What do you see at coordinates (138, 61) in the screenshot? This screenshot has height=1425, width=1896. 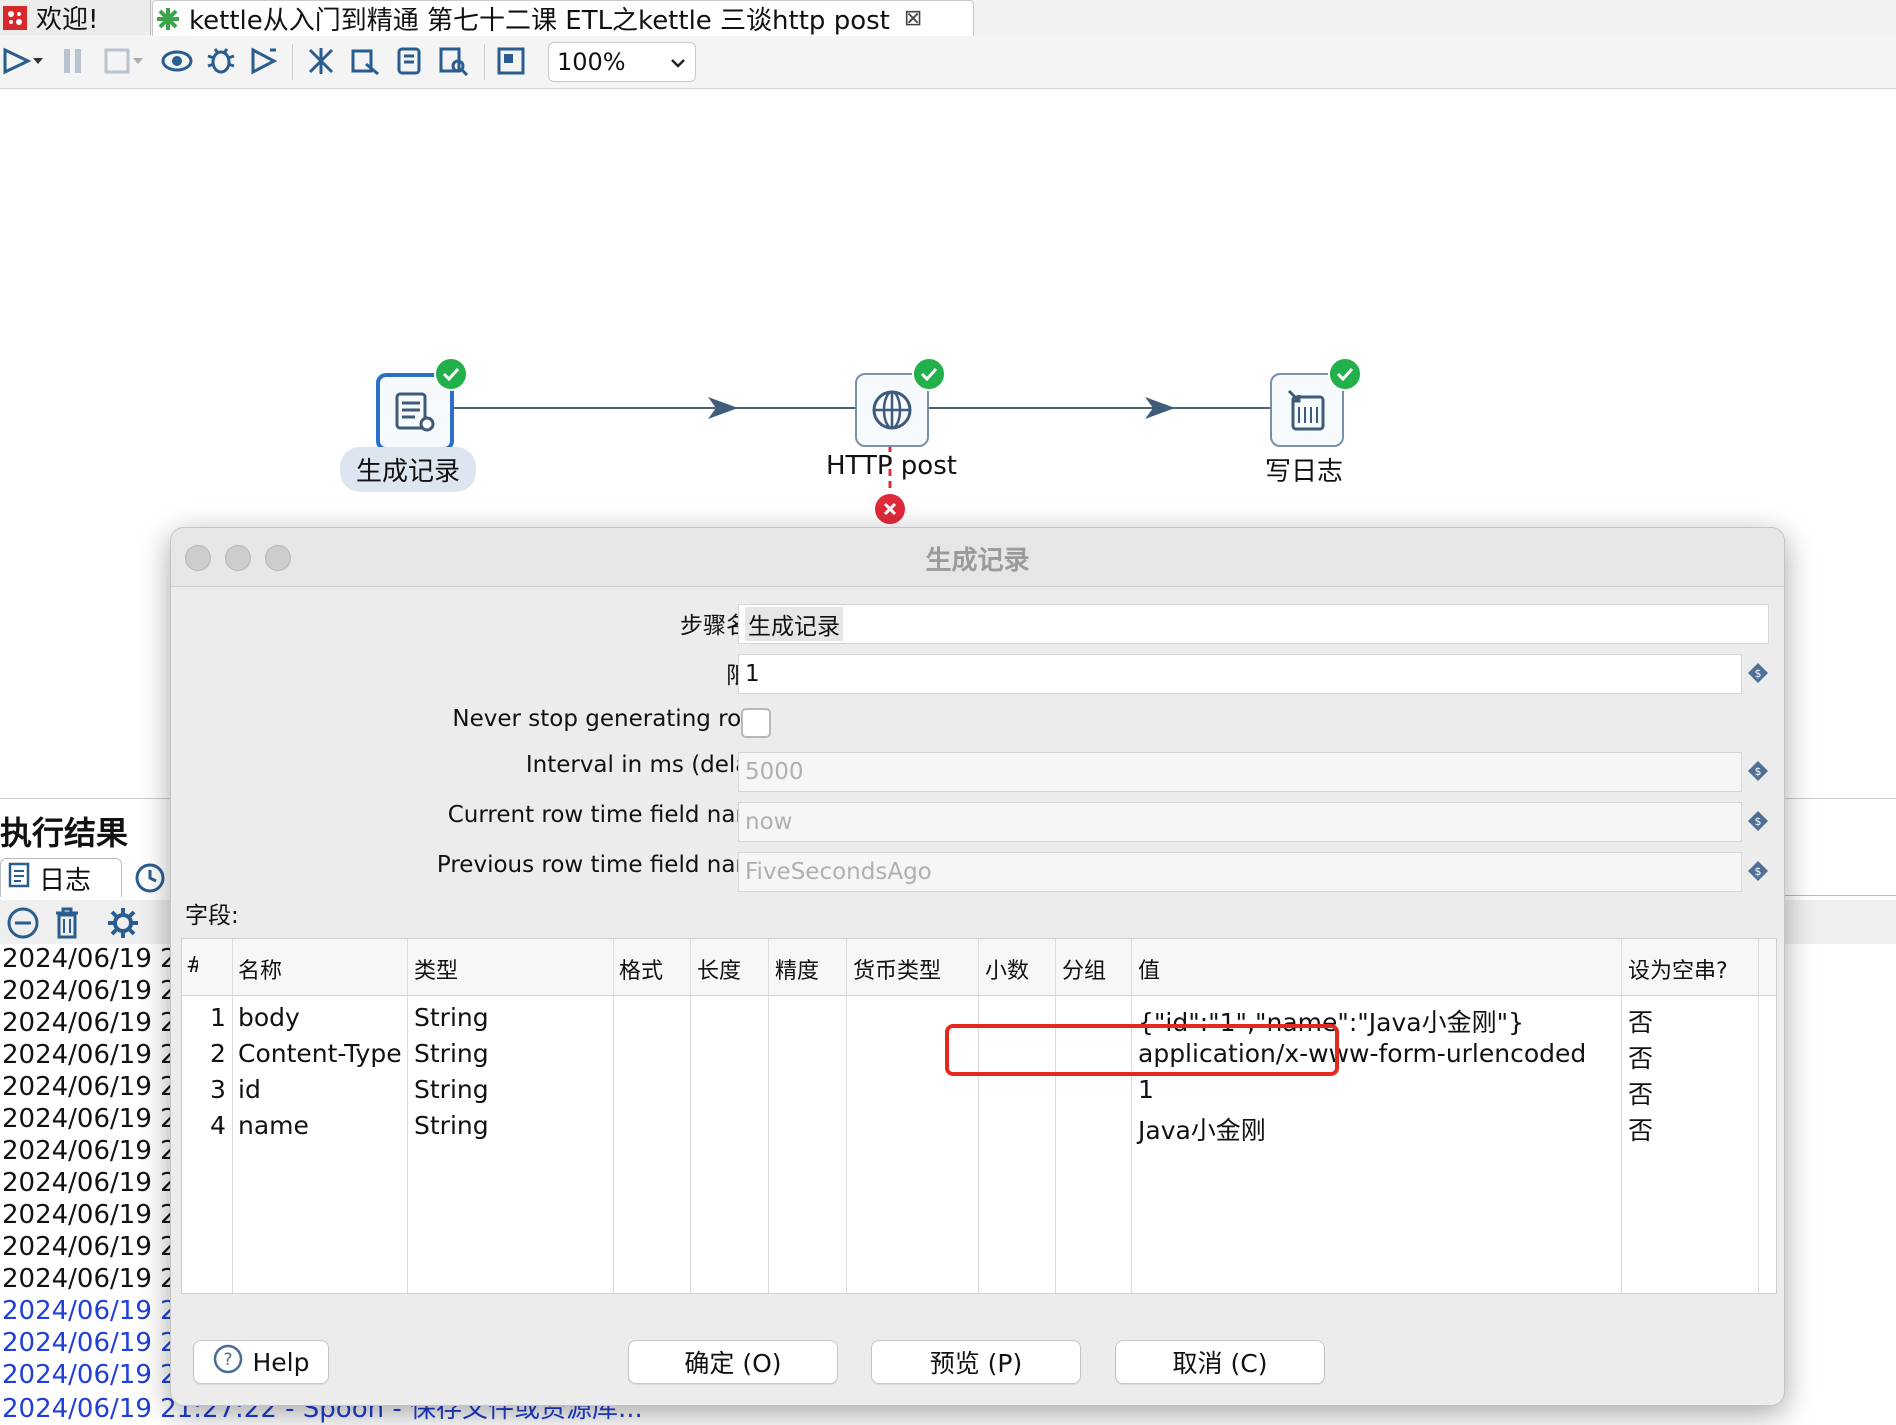 I see `stop-dropdown-icon` at bounding box center [138, 61].